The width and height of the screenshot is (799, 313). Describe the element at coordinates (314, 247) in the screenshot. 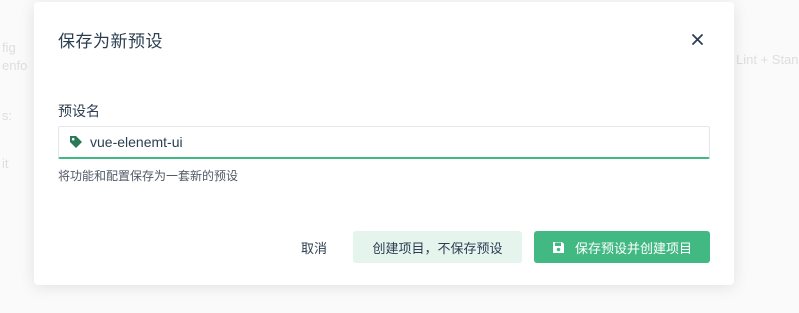

I see `cancel-button: 取消` at that location.